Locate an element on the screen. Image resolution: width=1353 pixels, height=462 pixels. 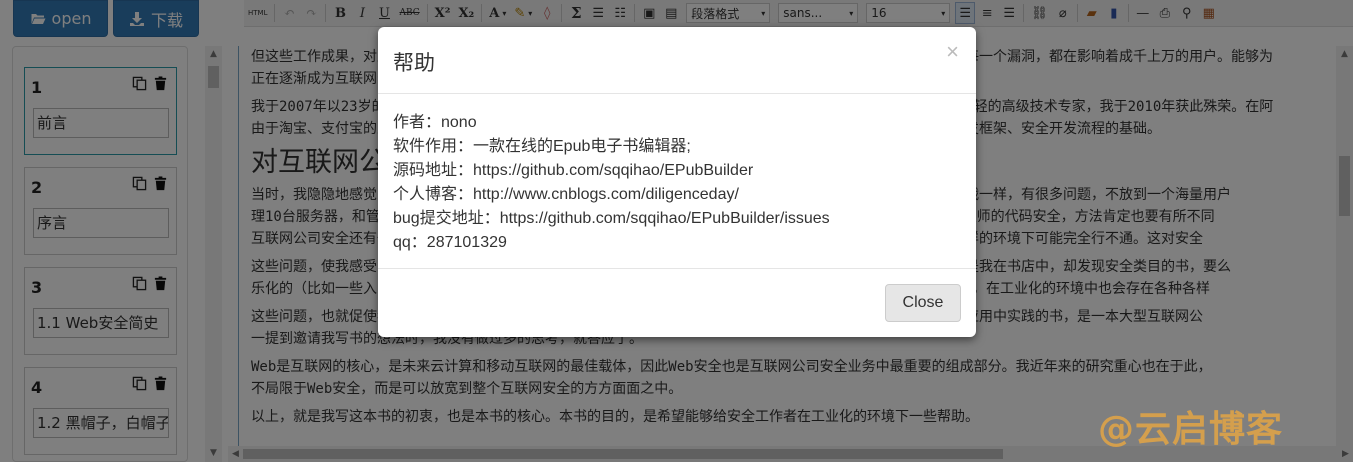
dialog-footer: Close is located at coordinates (677, 303).